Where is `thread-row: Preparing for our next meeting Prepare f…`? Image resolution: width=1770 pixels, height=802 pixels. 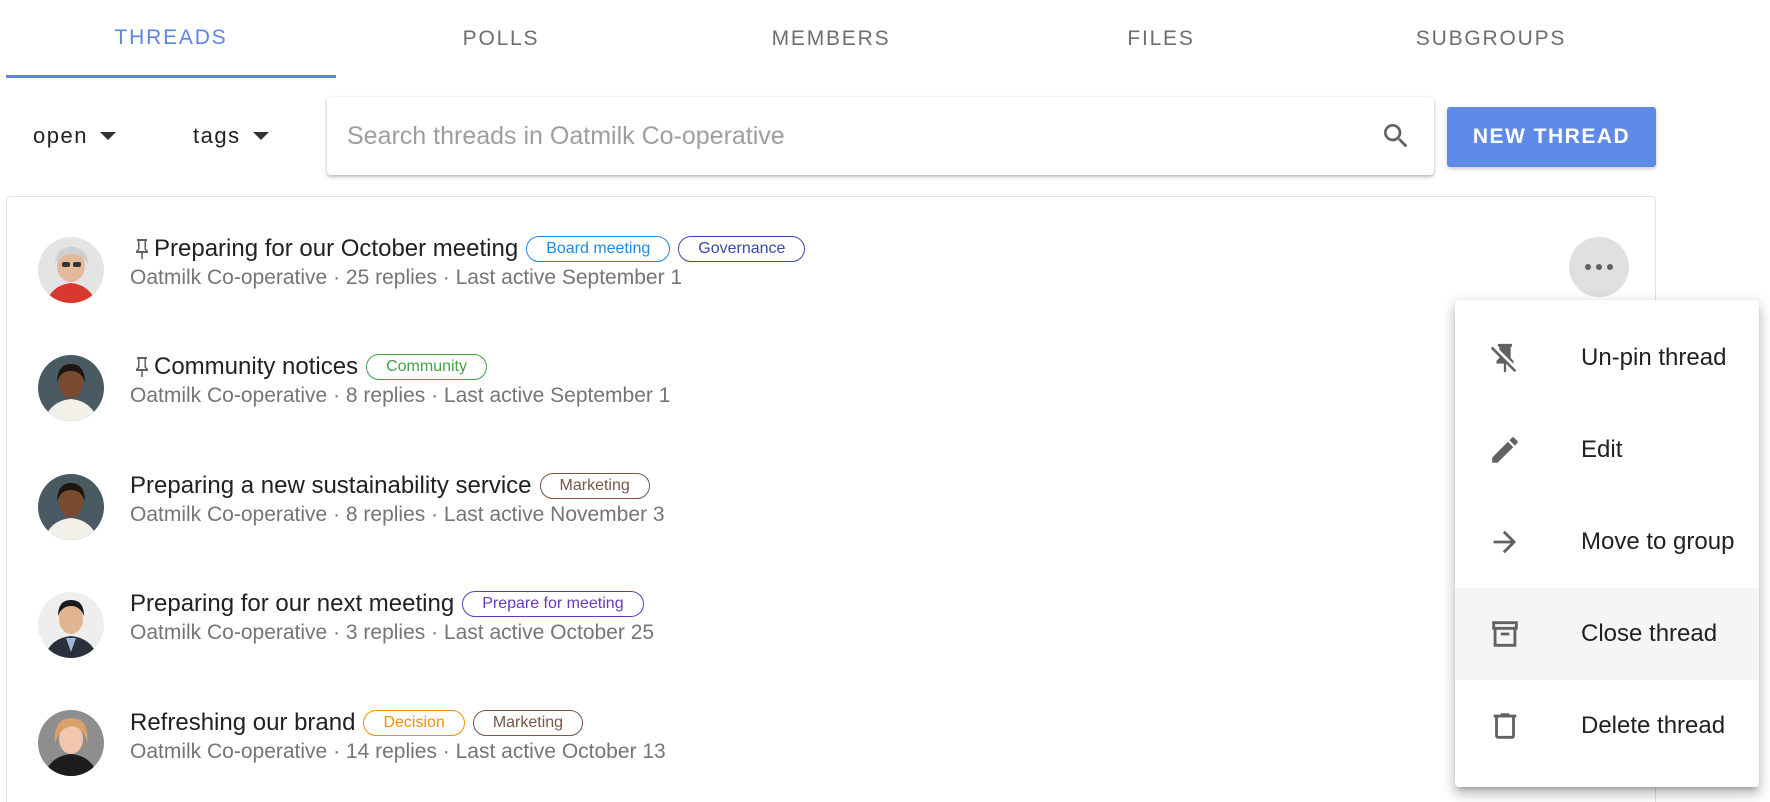
thread-row: Preparing for our next meeting Prepare f… is located at coordinates (832, 610).